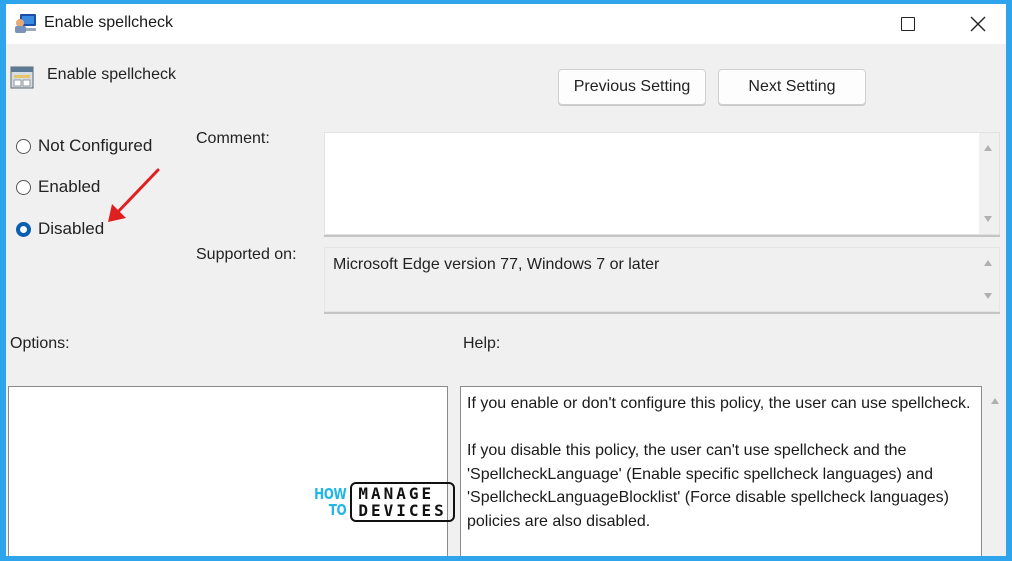  I want to click on radio-circle-selected, so click(23, 229).